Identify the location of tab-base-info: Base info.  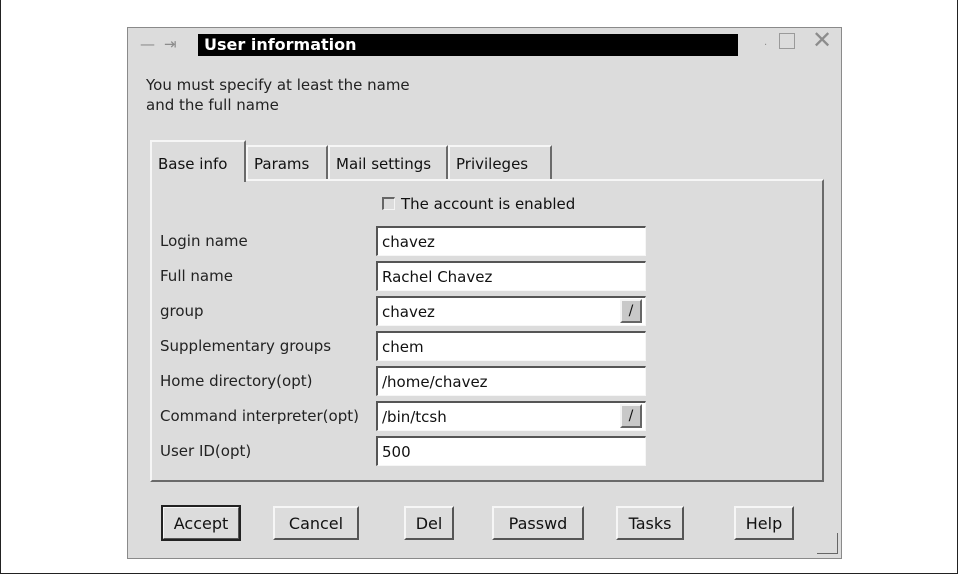
(198, 161).